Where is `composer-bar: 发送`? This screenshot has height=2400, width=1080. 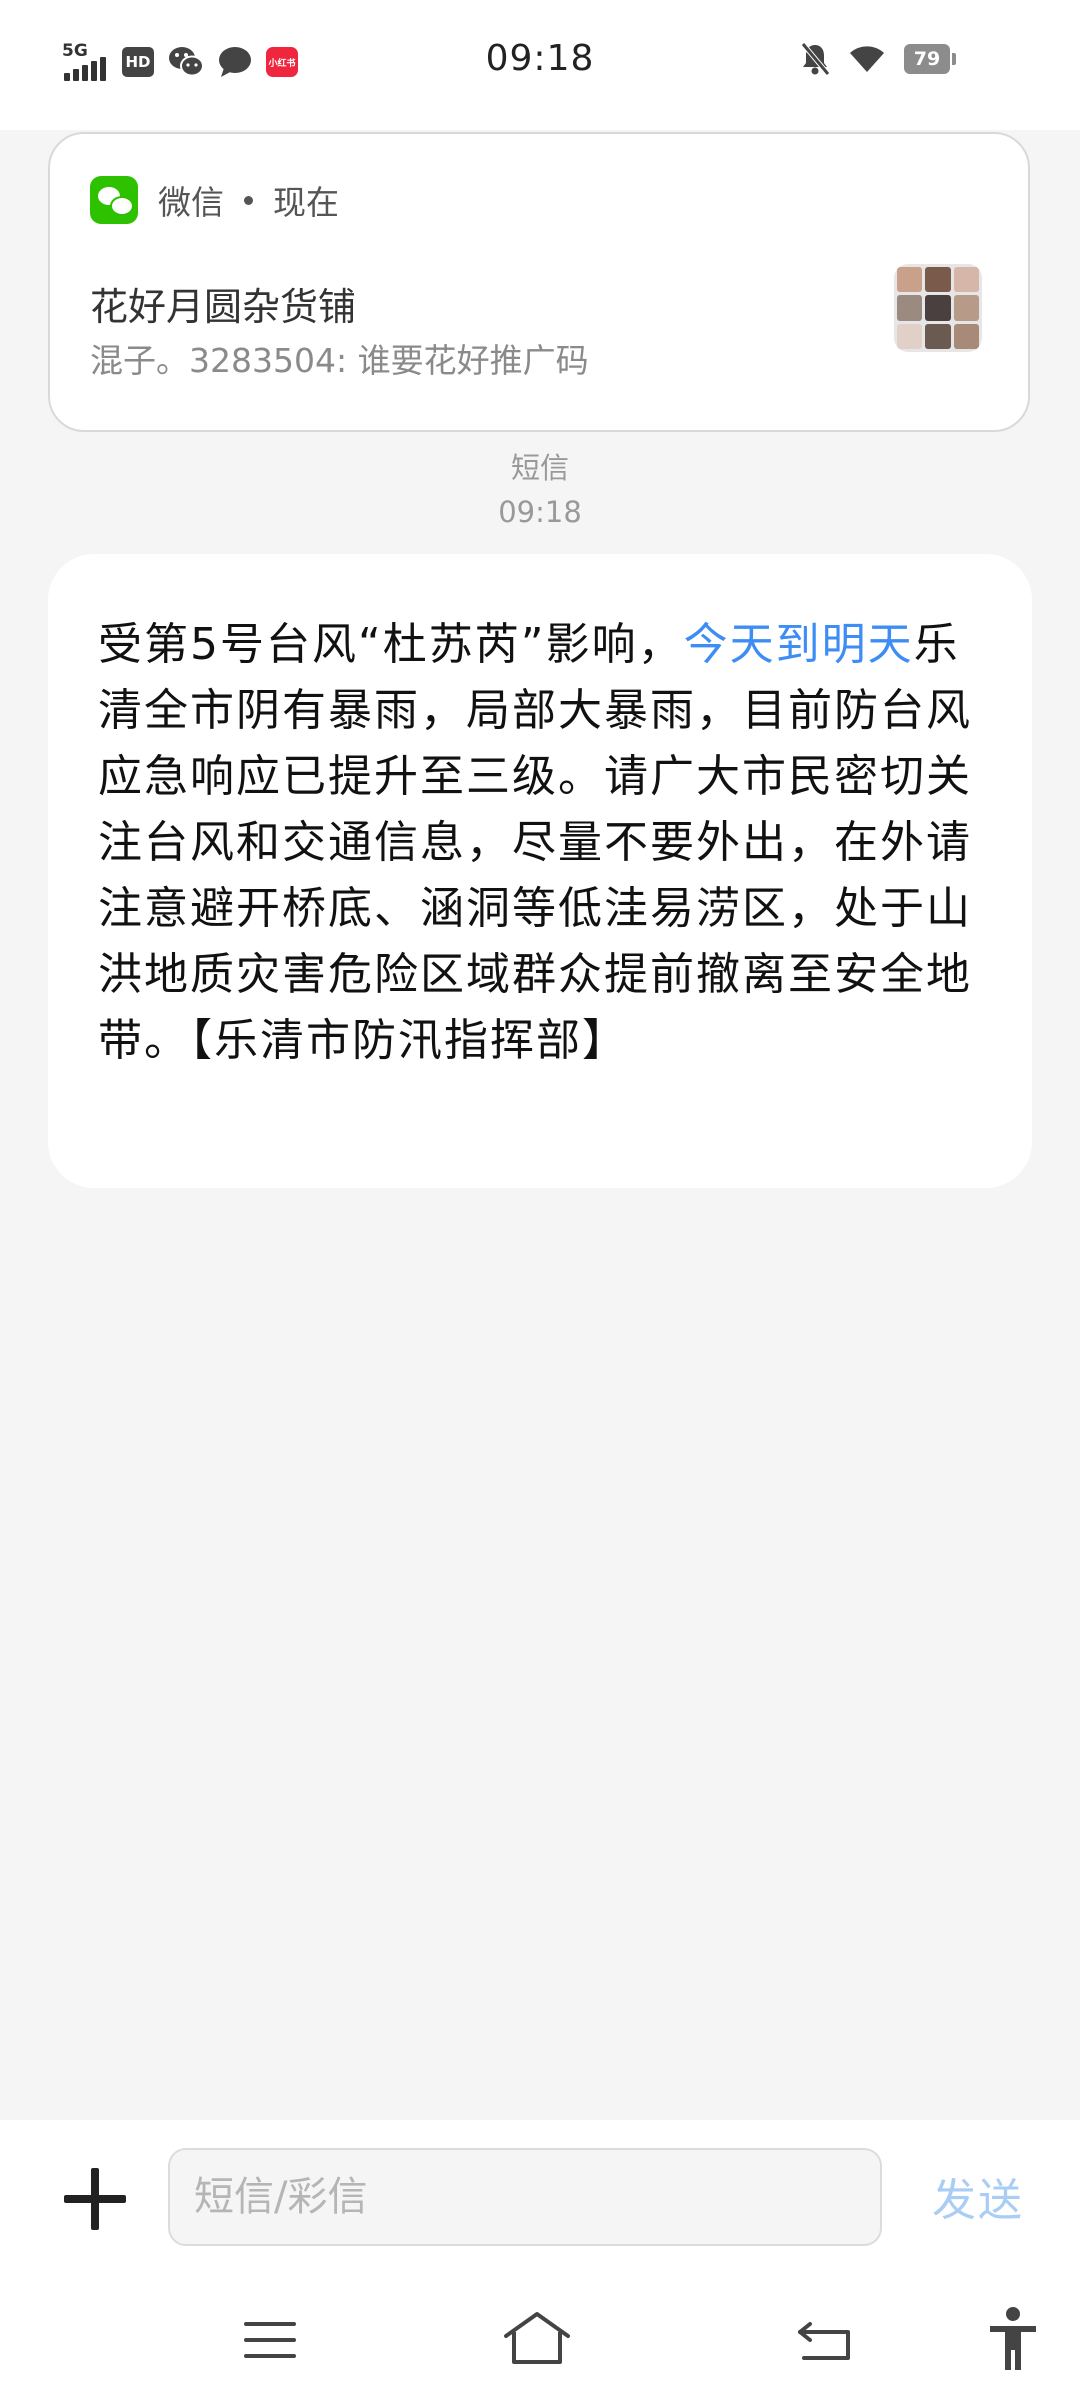 composer-bar: 发送 is located at coordinates (540, 2200).